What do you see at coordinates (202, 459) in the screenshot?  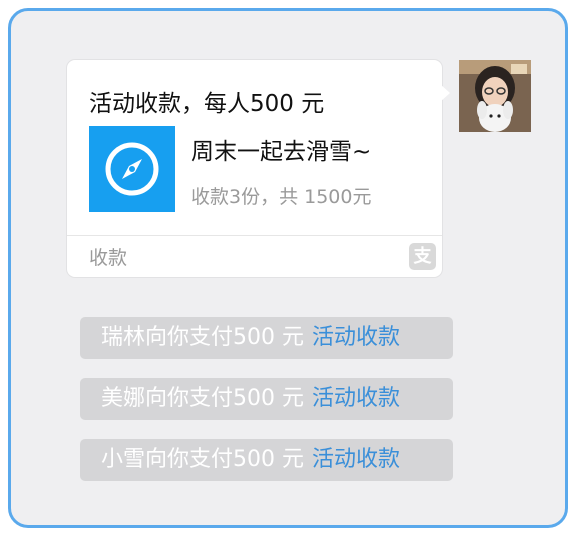 I see `notice-text: 小雪向你支付500 元` at bounding box center [202, 459].